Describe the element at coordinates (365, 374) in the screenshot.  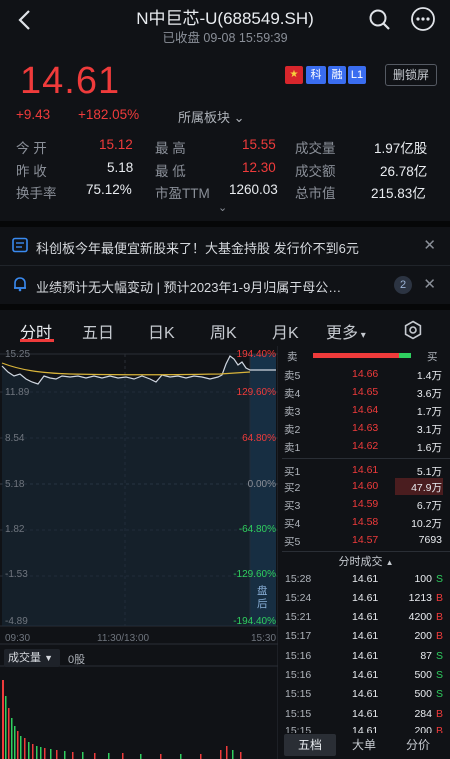
I see `ask-price: 14.66` at that location.